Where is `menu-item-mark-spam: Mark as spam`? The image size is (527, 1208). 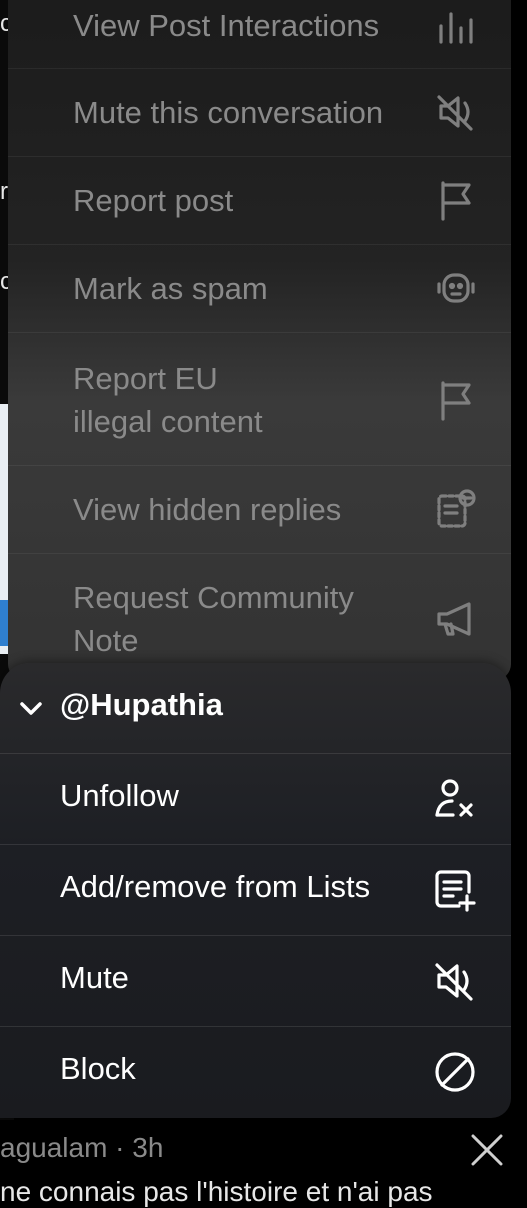 menu-item-mark-spam: Mark as spam is located at coordinates (259, 288).